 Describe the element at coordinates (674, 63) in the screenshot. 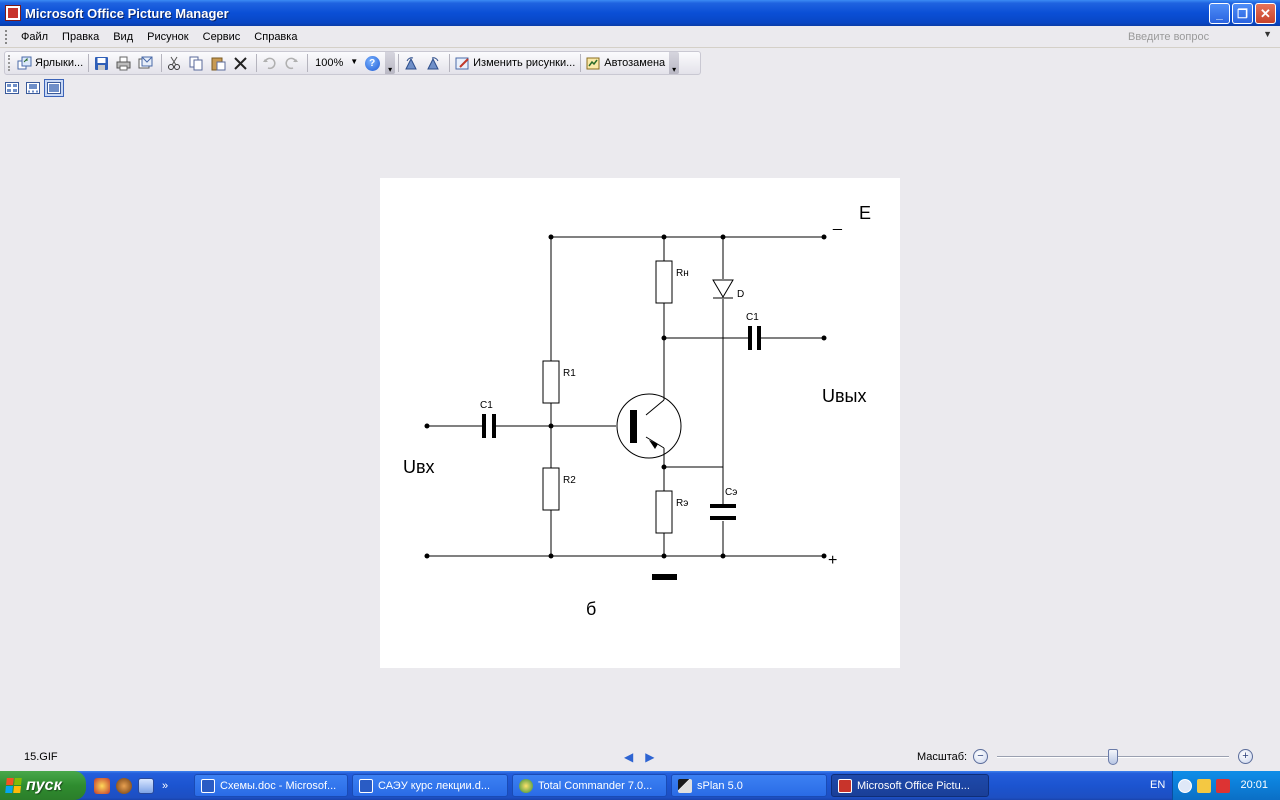

I see `toolbar-options-button-2: ▾` at that location.